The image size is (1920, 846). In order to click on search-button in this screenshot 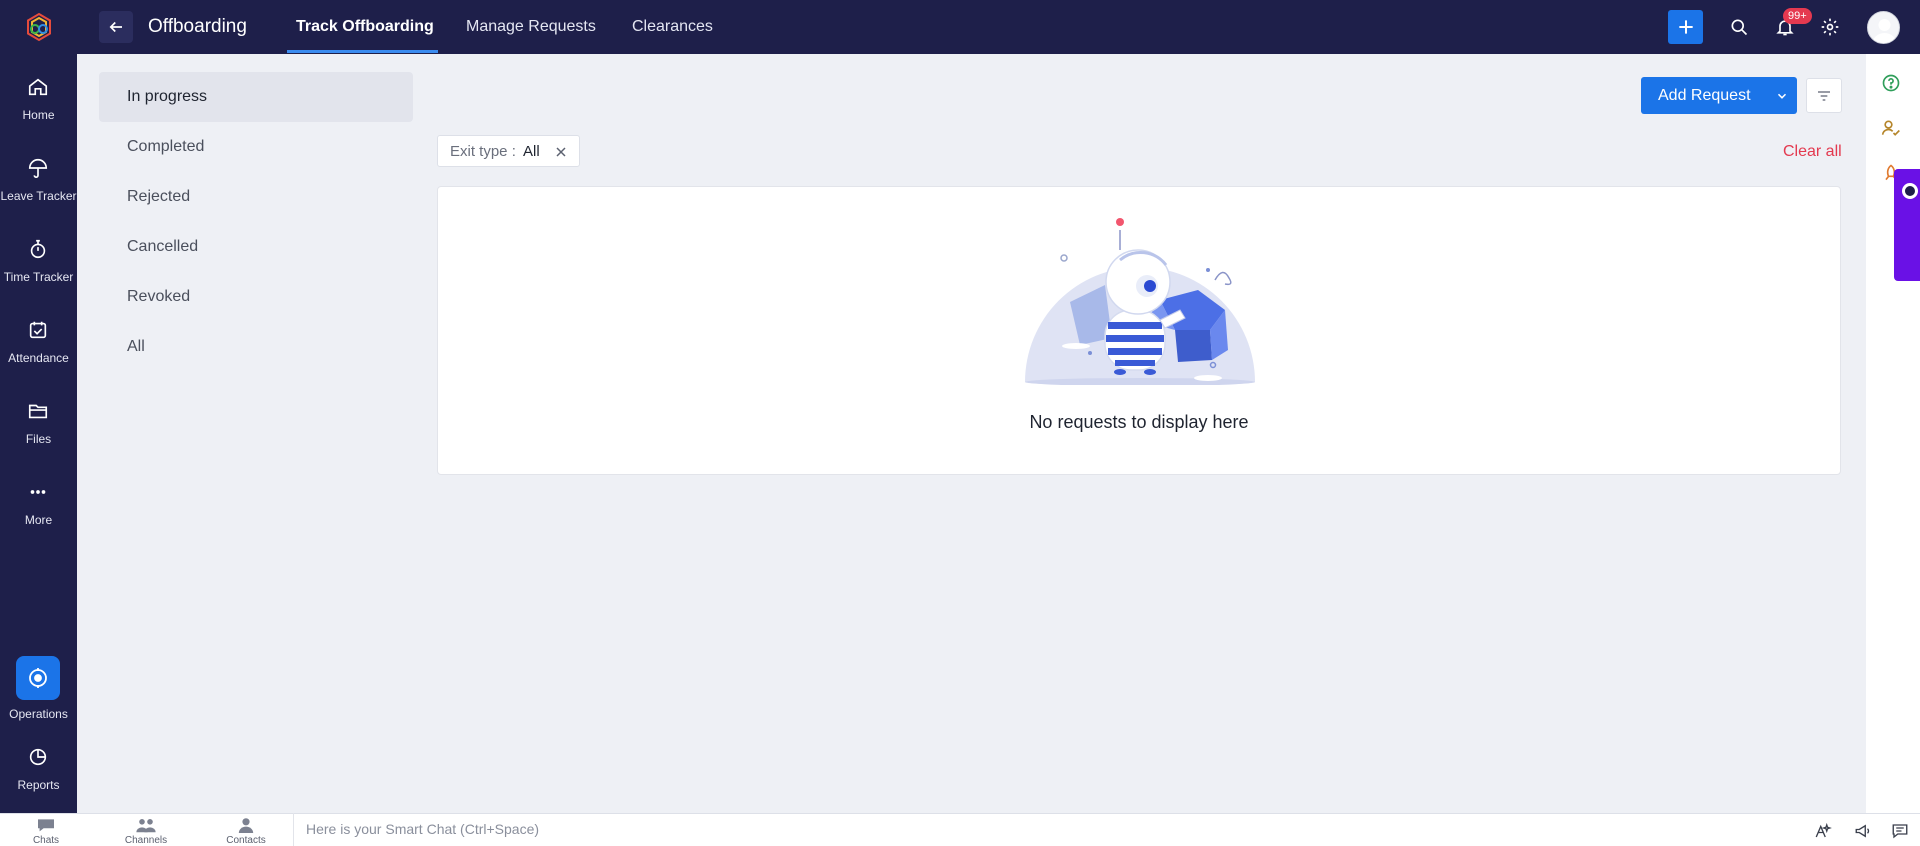, I will do `click(1739, 27)`.